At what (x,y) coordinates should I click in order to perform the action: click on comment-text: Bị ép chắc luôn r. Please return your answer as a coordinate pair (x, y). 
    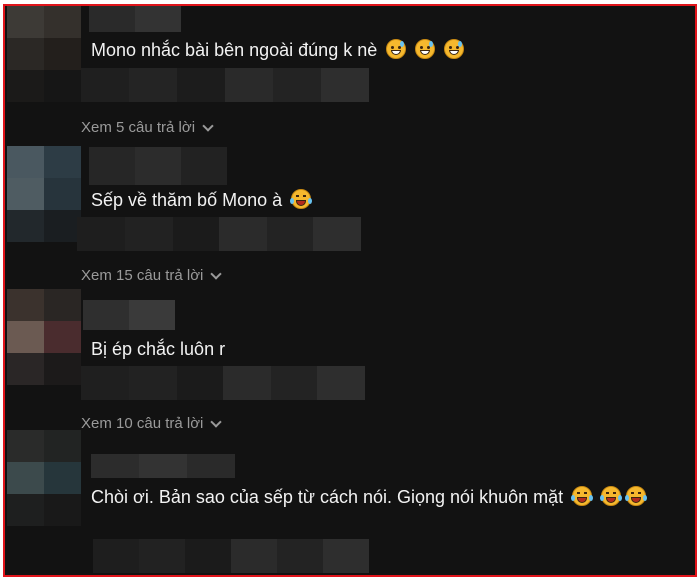
    Looking at the image, I should click on (158, 349).